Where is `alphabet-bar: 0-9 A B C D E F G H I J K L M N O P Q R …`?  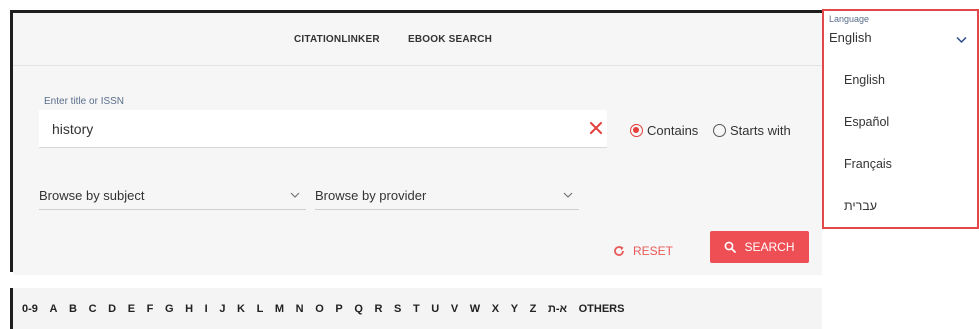 alphabet-bar: 0-9 A B C D E F G H I J K L M N O P Q R … is located at coordinates (416, 308).